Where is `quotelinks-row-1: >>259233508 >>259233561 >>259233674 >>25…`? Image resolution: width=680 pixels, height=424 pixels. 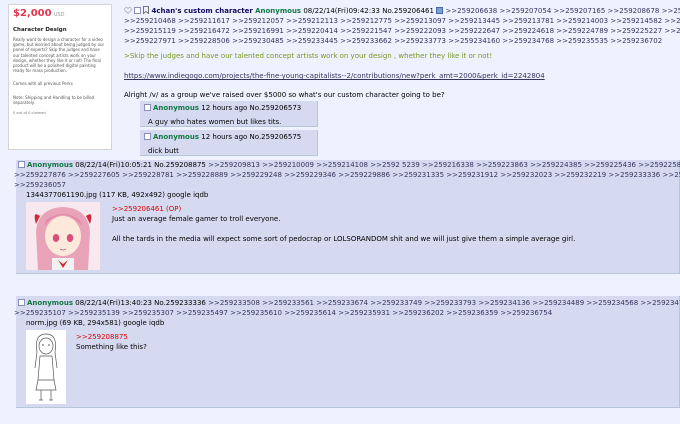 quotelinks-row-1: >>259233508 >>259233561 >>259233674 >>25… is located at coordinates (444, 303).